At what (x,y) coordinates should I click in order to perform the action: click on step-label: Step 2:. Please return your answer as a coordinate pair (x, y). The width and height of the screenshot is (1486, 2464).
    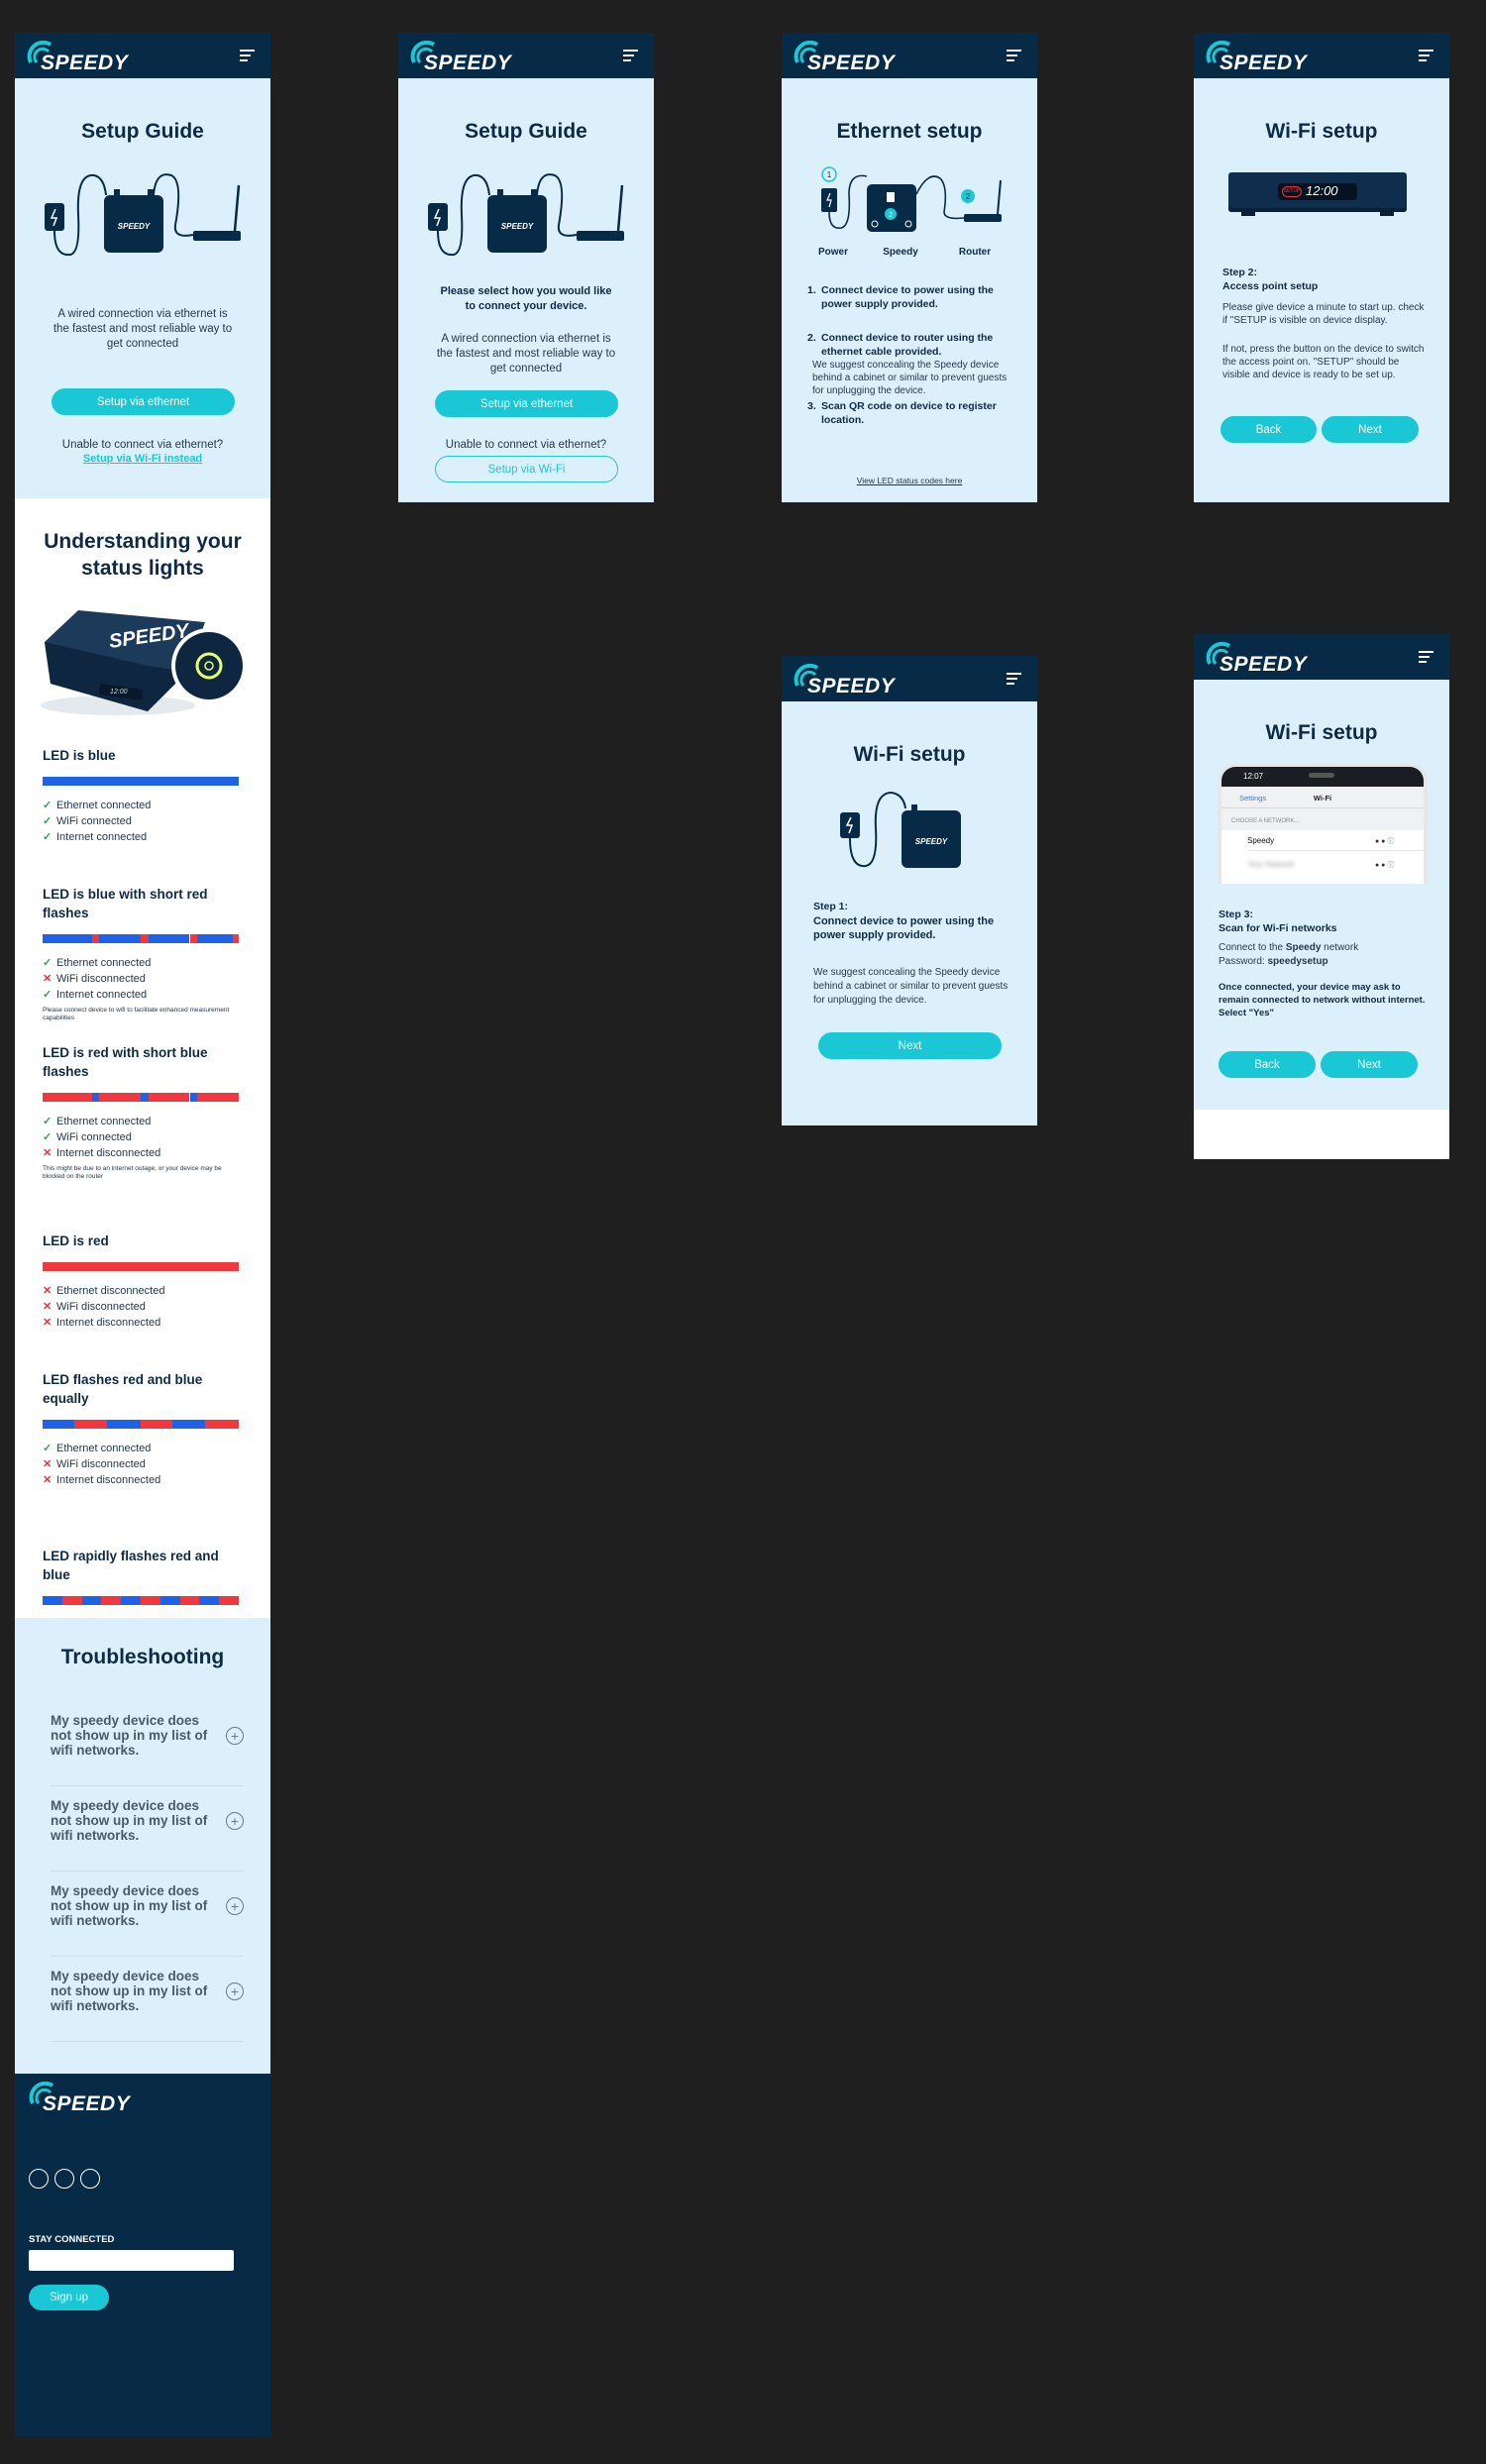
    Looking at the image, I should click on (1240, 272).